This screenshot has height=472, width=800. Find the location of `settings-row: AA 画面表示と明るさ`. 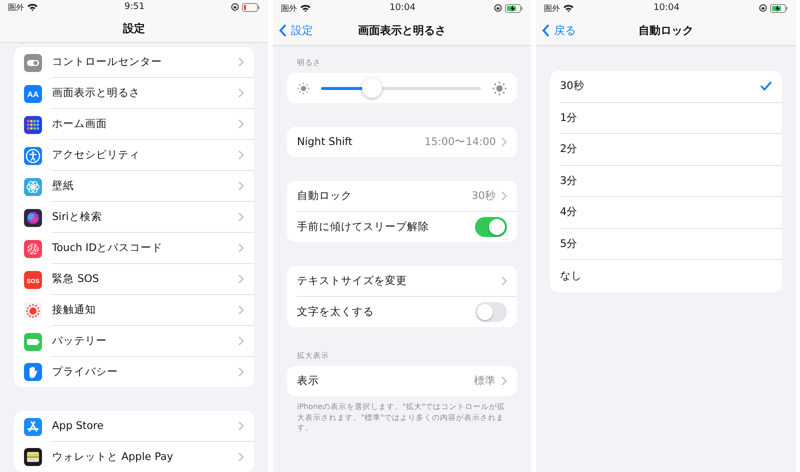

settings-row: AA 画面表示と明るさ is located at coordinates (134, 93).